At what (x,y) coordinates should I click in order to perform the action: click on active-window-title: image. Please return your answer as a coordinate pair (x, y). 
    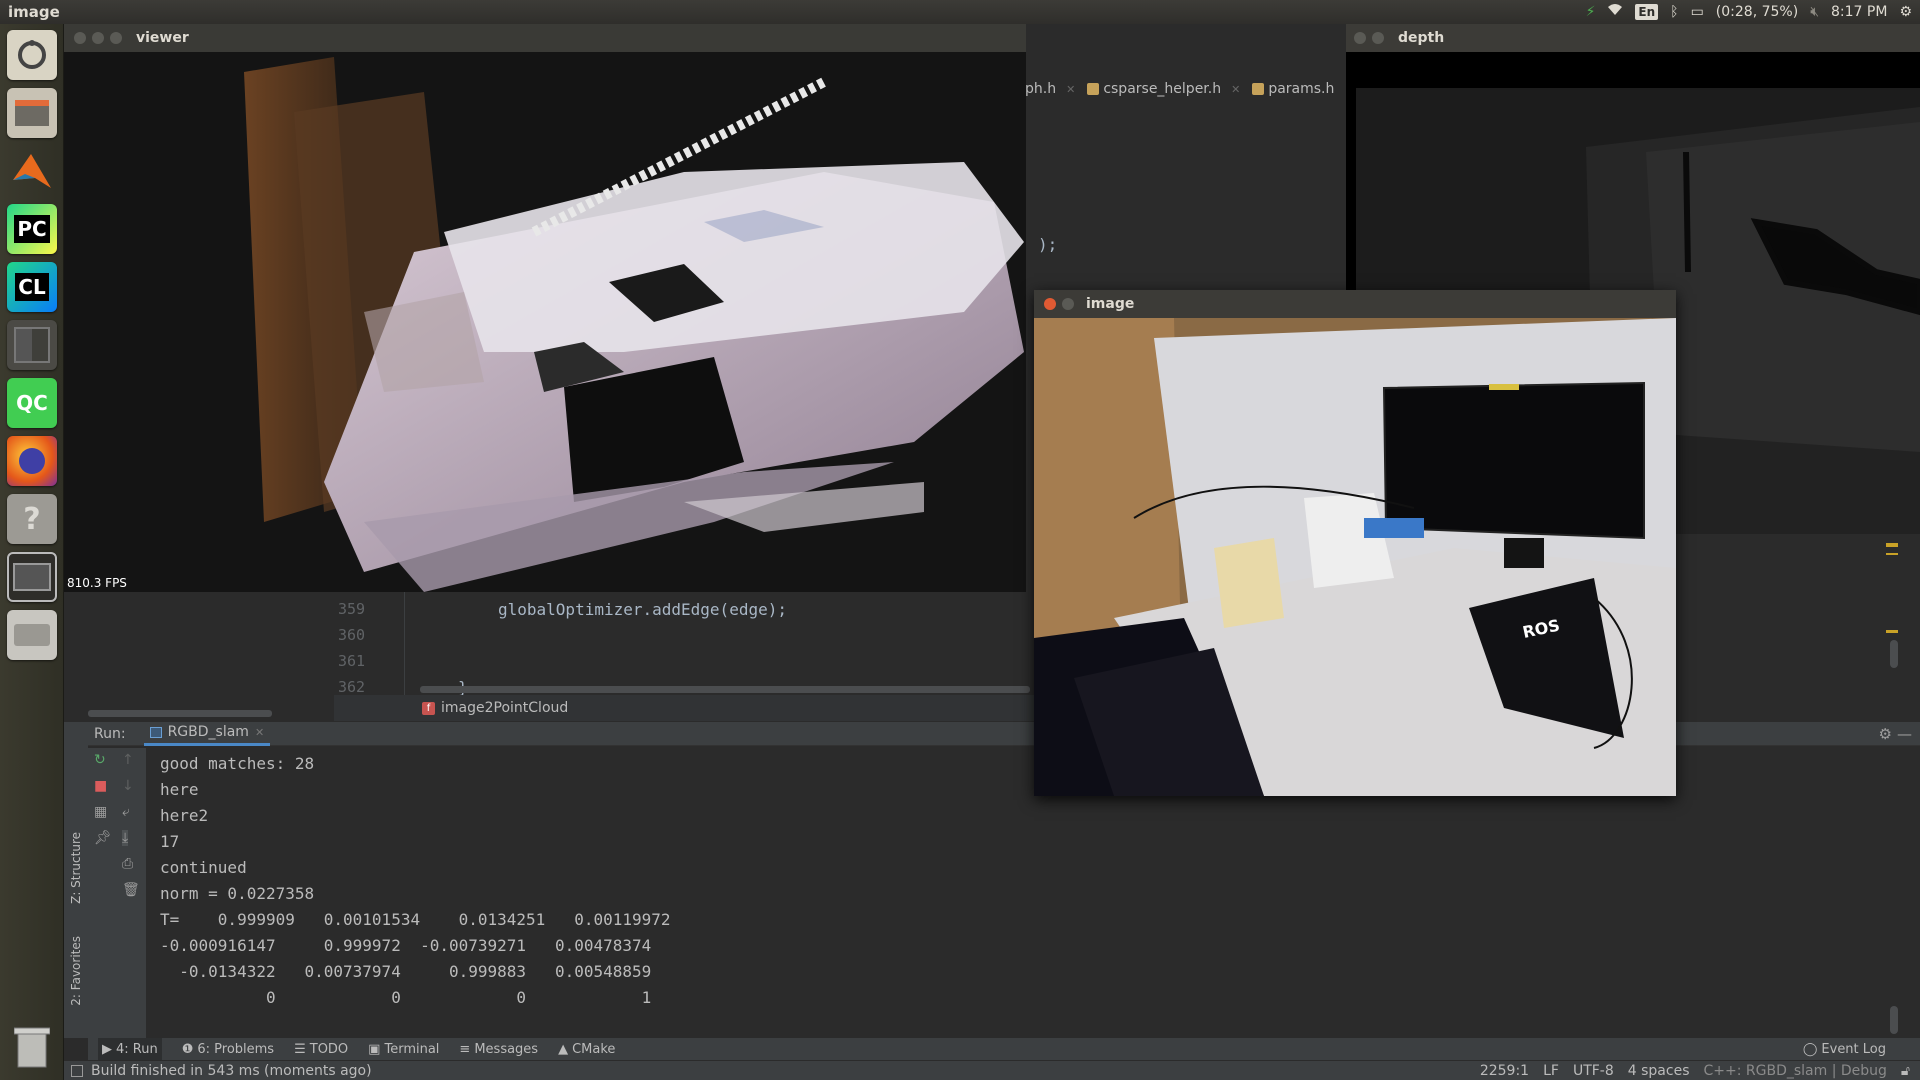
    Looking at the image, I should click on (34, 12).